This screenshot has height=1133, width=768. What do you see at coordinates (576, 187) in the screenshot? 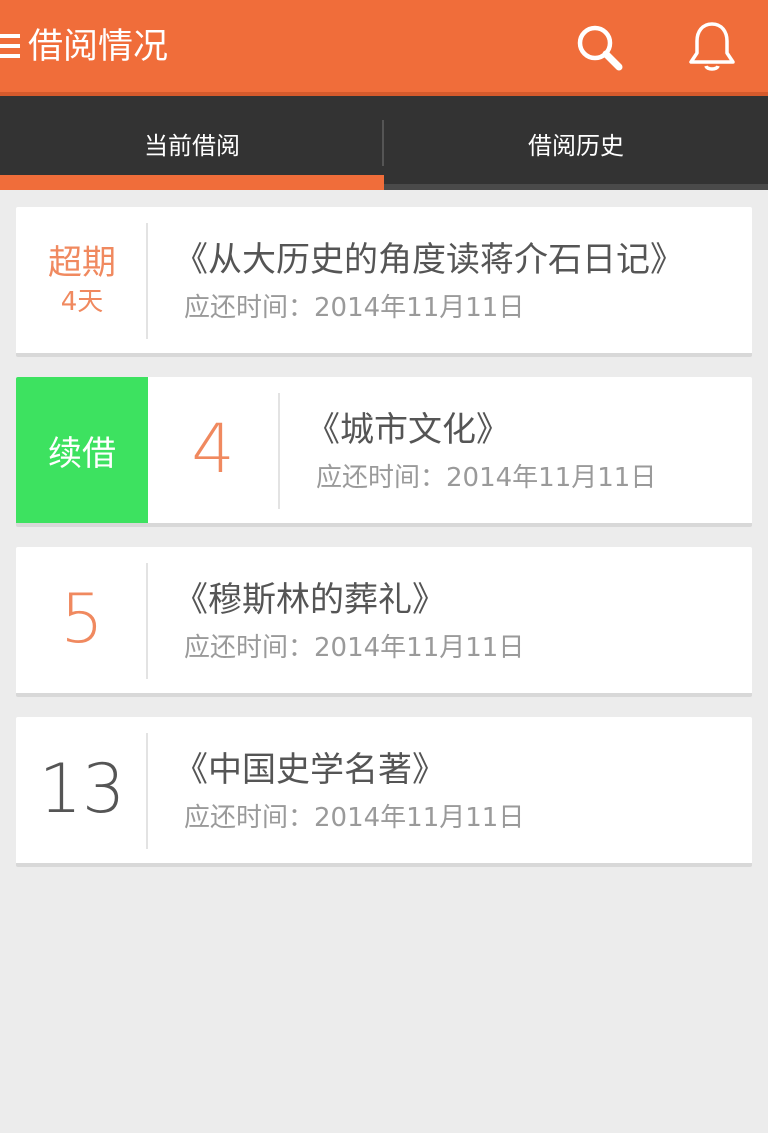
I see `tab-indicator-track` at bounding box center [576, 187].